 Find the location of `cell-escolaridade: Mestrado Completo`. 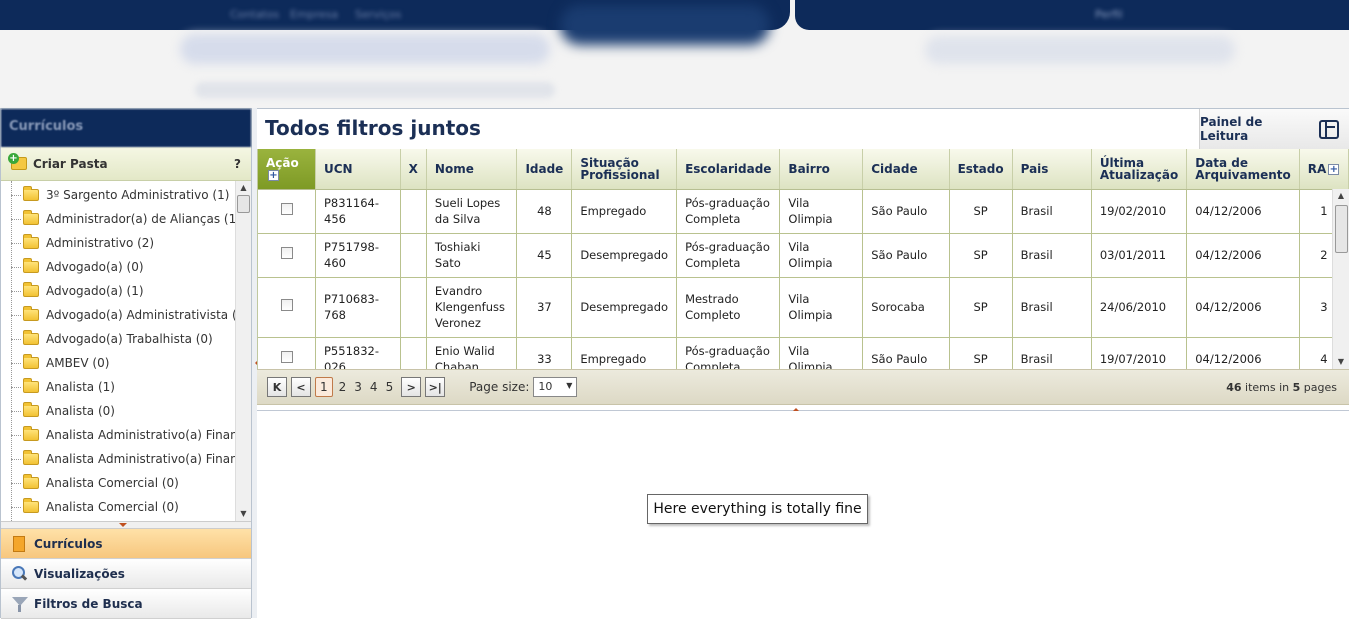

cell-escolaridade: Mestrado Completo is located at coordinates (728, 307).